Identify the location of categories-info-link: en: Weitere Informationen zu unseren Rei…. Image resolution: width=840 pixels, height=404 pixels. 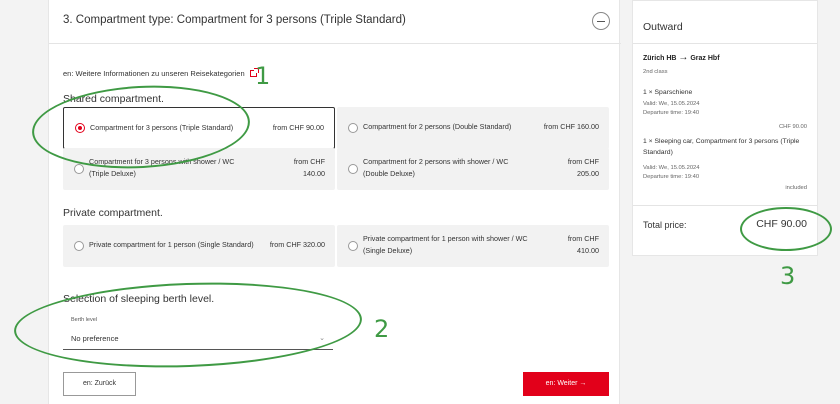
(161, 73).